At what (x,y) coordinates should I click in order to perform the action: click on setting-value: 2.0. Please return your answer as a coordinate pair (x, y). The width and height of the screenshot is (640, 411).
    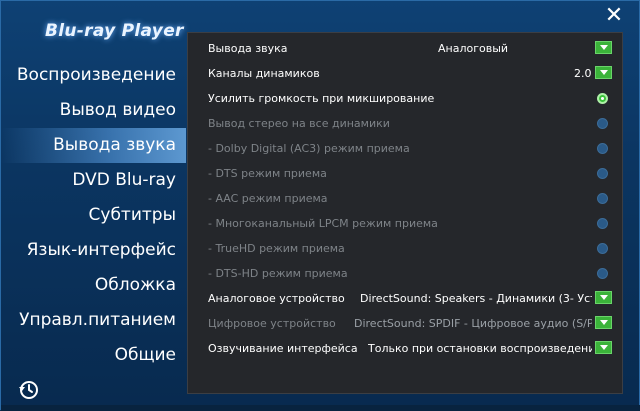
    Looking at the image, I should click on (583, 73).